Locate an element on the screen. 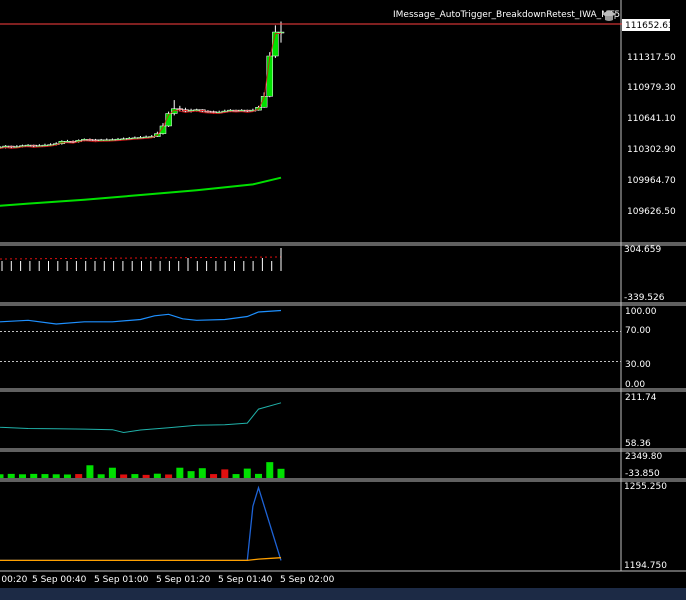 The image size is (686, 600). time-tick: 5 Sep 00:40 is located at coordinates (59, 580).